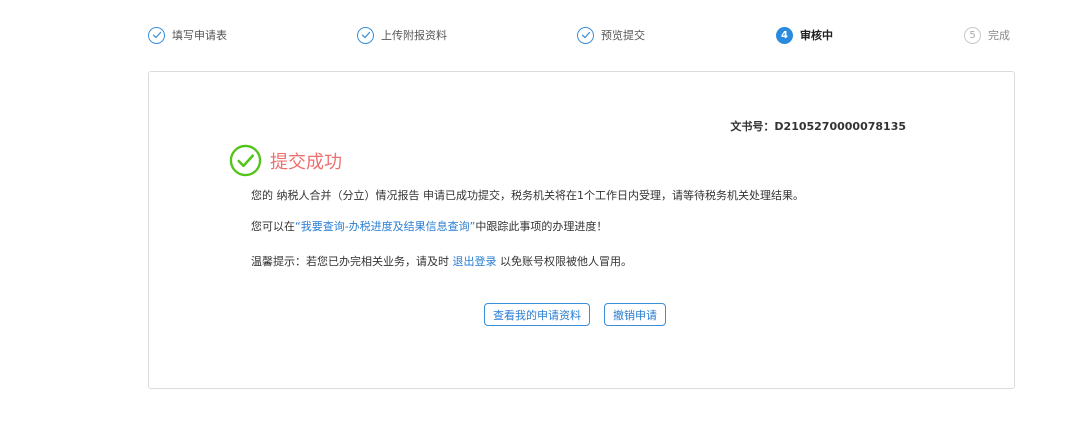 The height and width of the screenshot is (435, 1080). I want to click on action-buttons: 查看我的申请资料 撤销申请, so click(582, 314).